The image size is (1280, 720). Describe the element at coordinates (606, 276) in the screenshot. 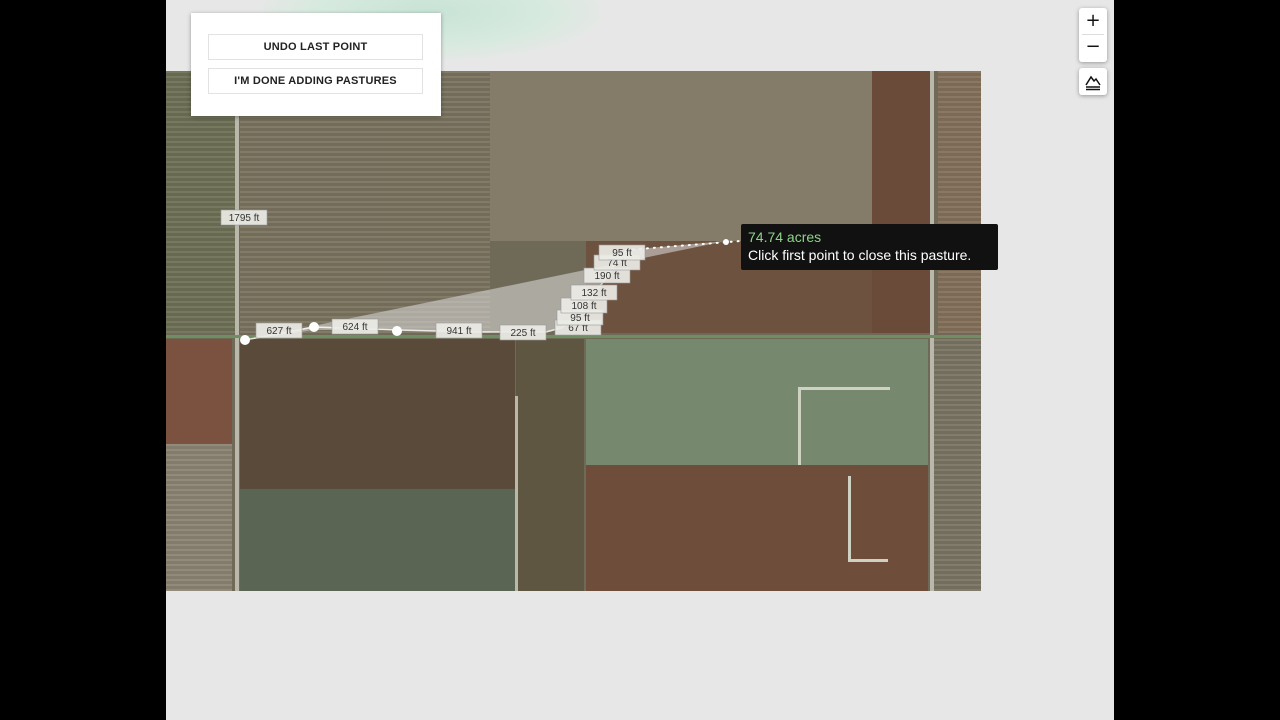

I see `svg-text: 190 ft` at that location.